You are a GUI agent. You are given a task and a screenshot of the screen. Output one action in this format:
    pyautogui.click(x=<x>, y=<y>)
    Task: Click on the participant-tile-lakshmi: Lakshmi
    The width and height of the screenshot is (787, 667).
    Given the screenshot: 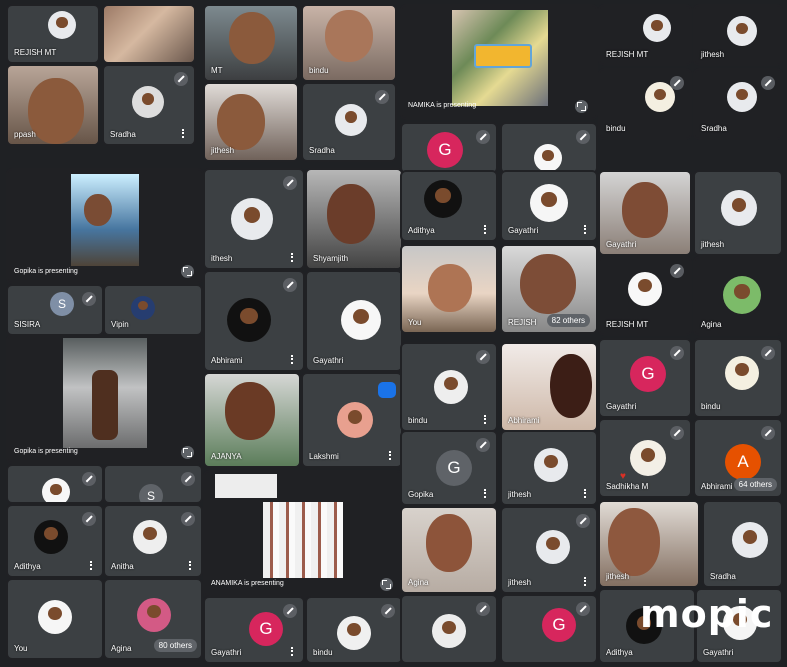 What is the action you would take?
    pyautogui.click(x=352, y=420)
    